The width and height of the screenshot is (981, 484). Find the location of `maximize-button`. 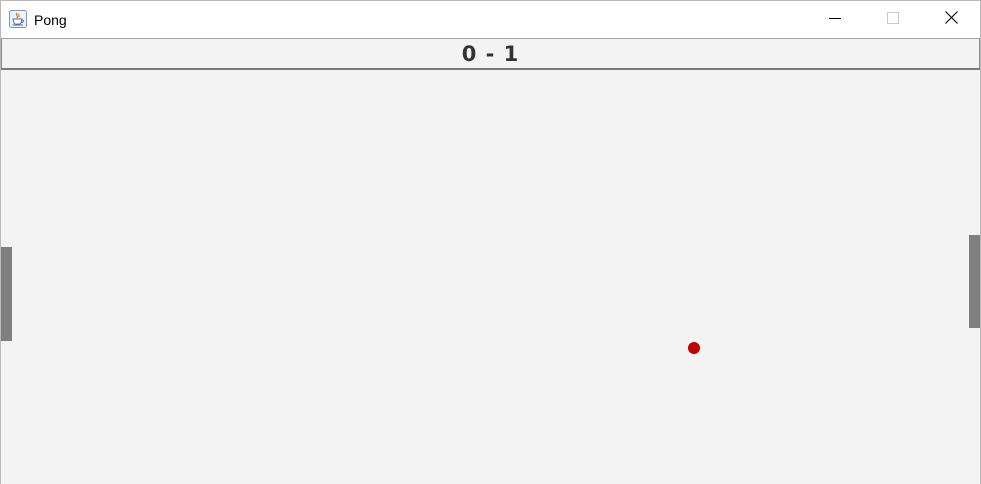

maximize-button is located at coordinates (893, 19).